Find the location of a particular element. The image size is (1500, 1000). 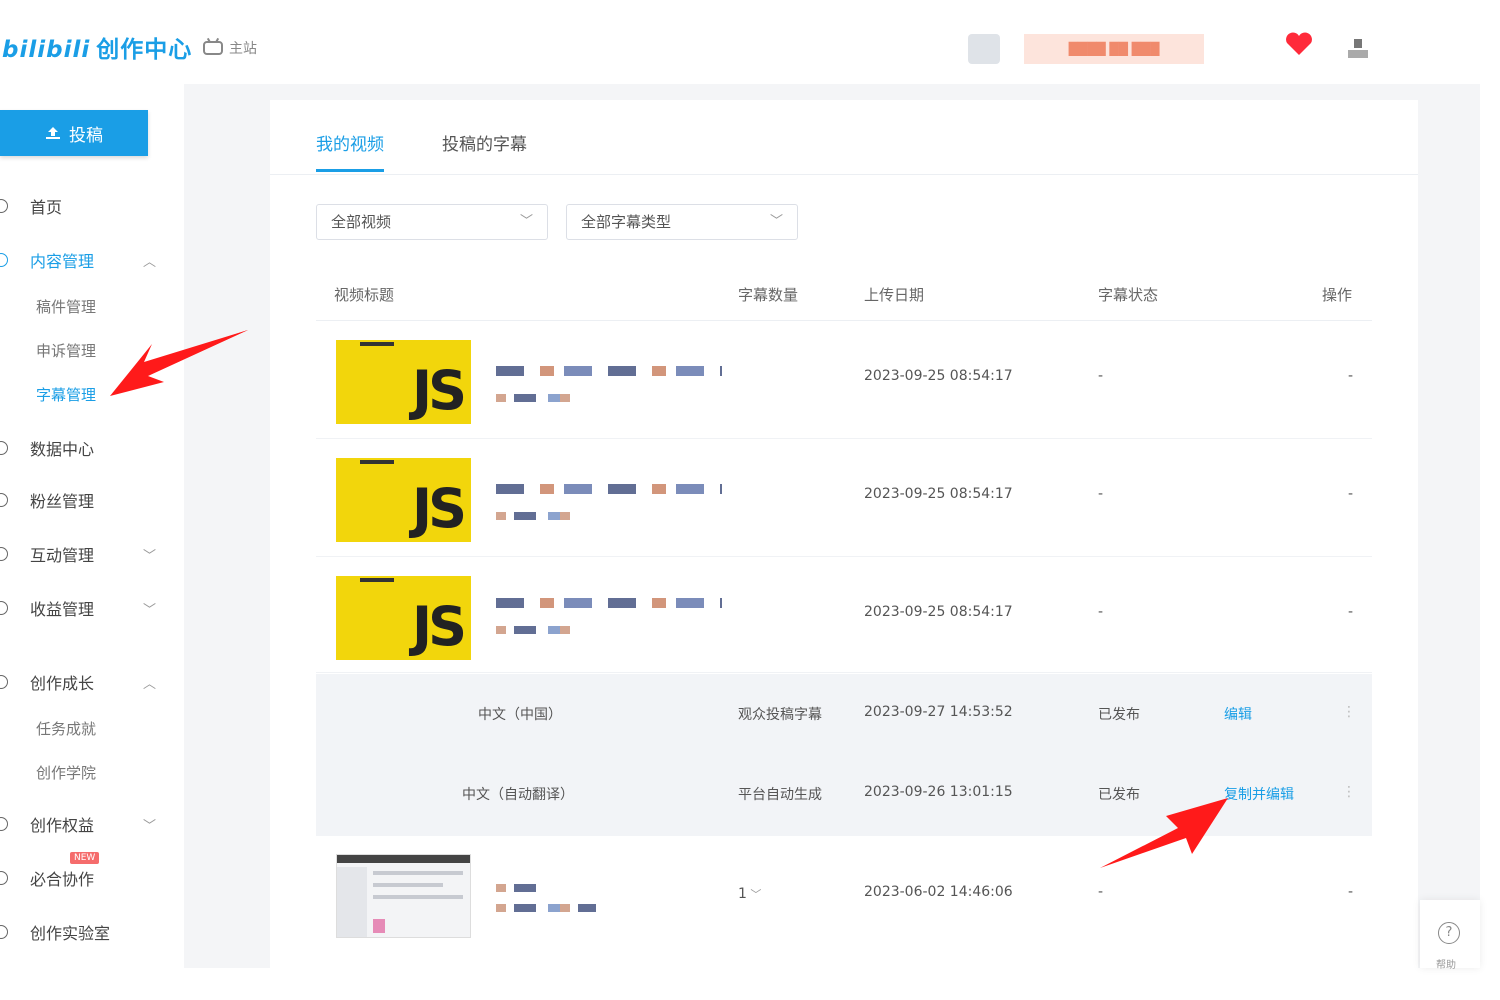

video-thumbnail is located at coordinates (403, 896).